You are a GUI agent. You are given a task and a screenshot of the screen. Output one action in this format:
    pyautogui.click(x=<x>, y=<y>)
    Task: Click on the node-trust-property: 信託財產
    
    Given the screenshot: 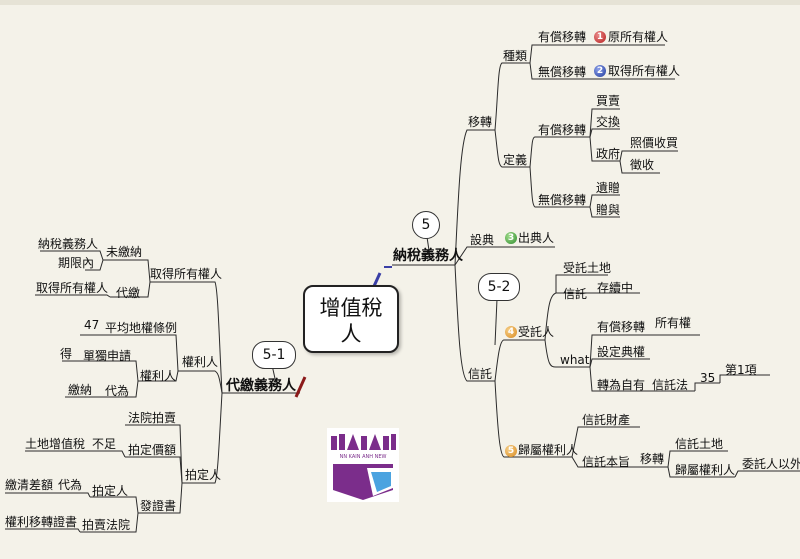 What is the action you would take?
    pyautogui.click(x=606, y=420)
    